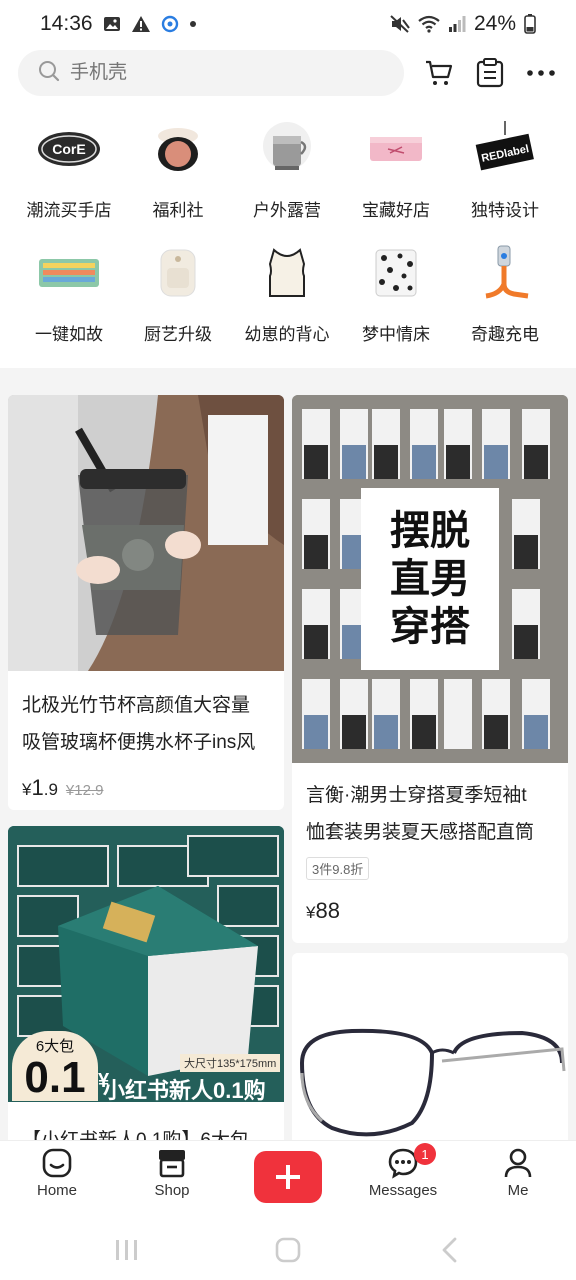 The image size is (576, 1280). Describe the element at coordinates (430, 911) in the screenshot. I see `price-row: ¥ 88` at that location.